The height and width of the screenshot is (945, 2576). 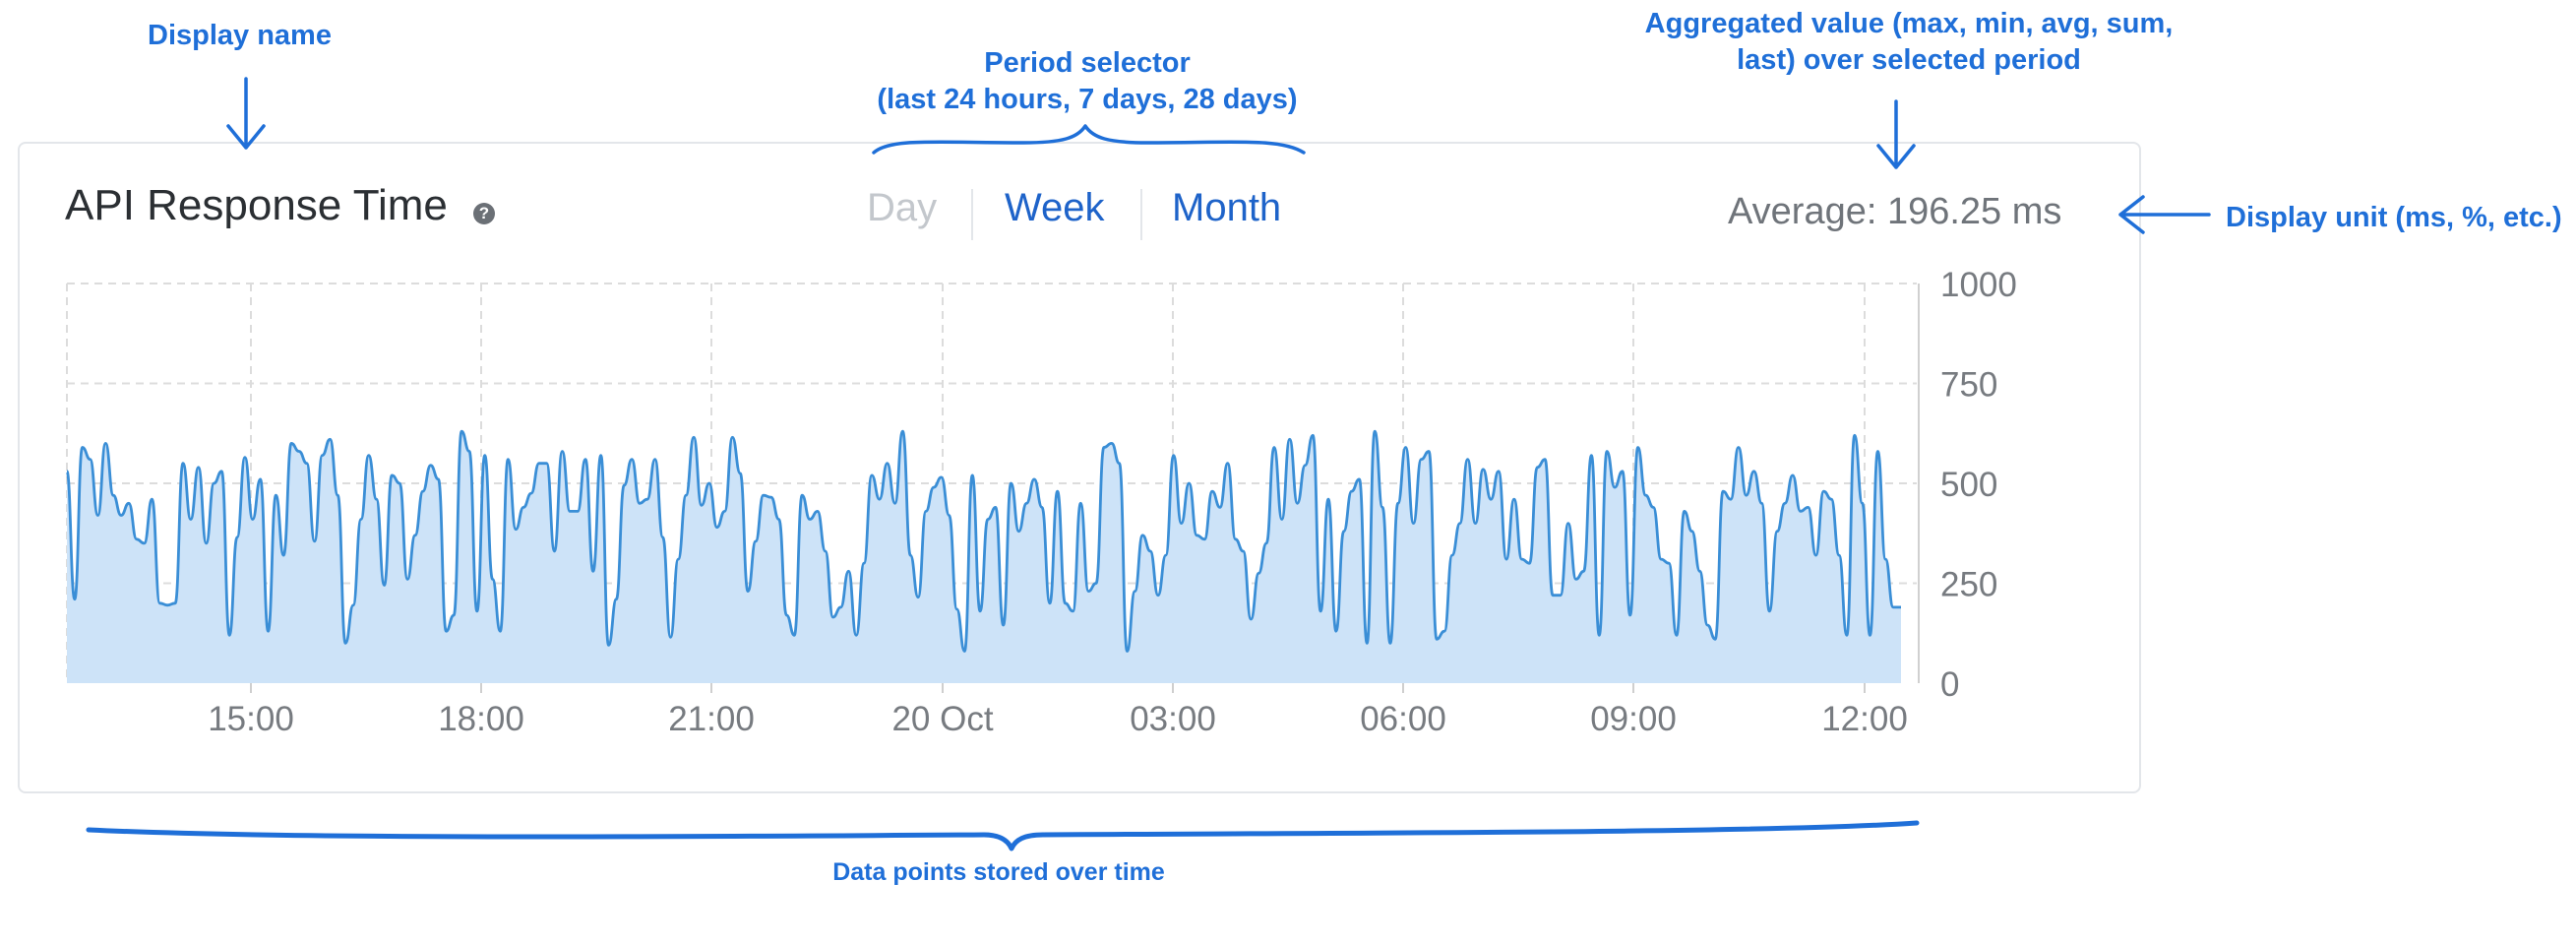 I want to click on y-tick-label: 1000, so click(x=1978, y=285).